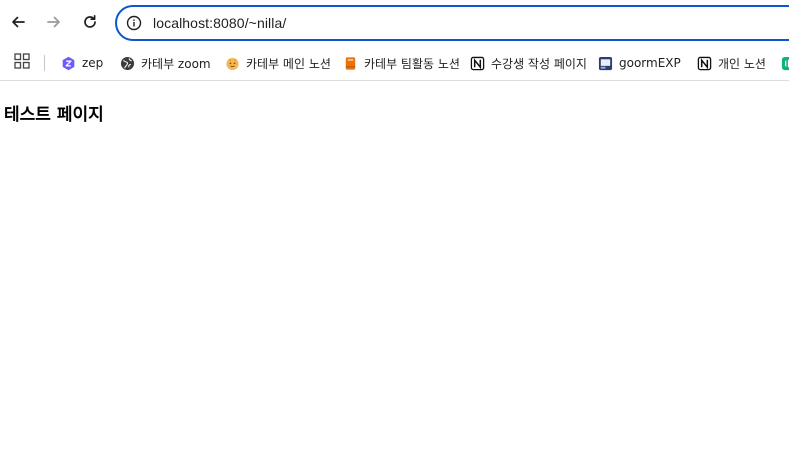 The width and height of the screenshot is (789, 450). Describe the element at coordinates (68, 63) in the screenshot. I see `zep-icon` at that location.